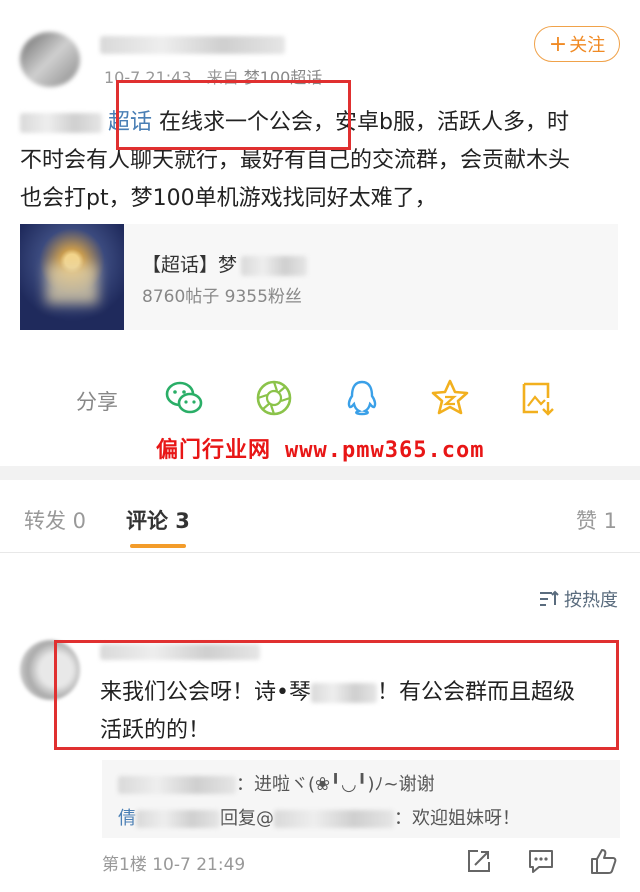 The image size is (640, 892). I want to click on sort-label: 按热度, so click(591, 600).